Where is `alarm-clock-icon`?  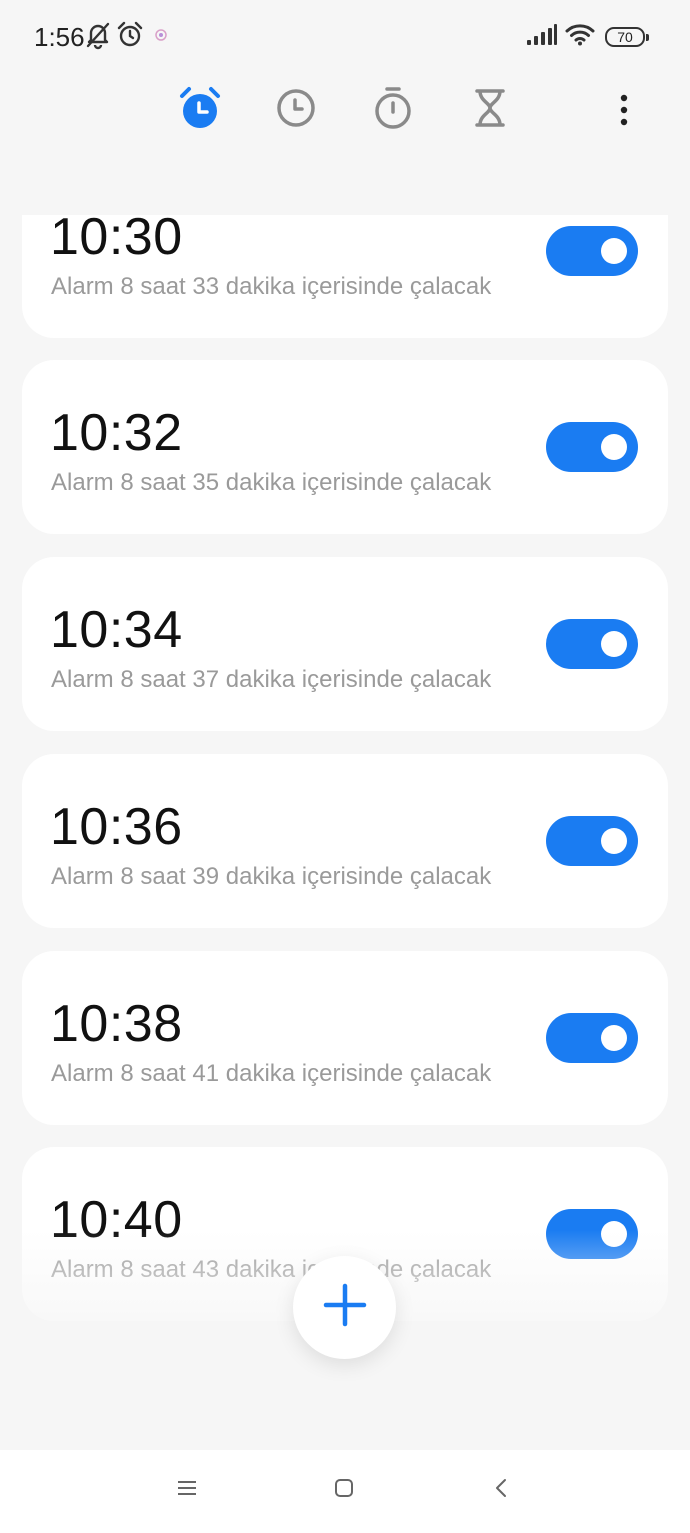
alarm-clock-icon is located at coordinates (200, 110).